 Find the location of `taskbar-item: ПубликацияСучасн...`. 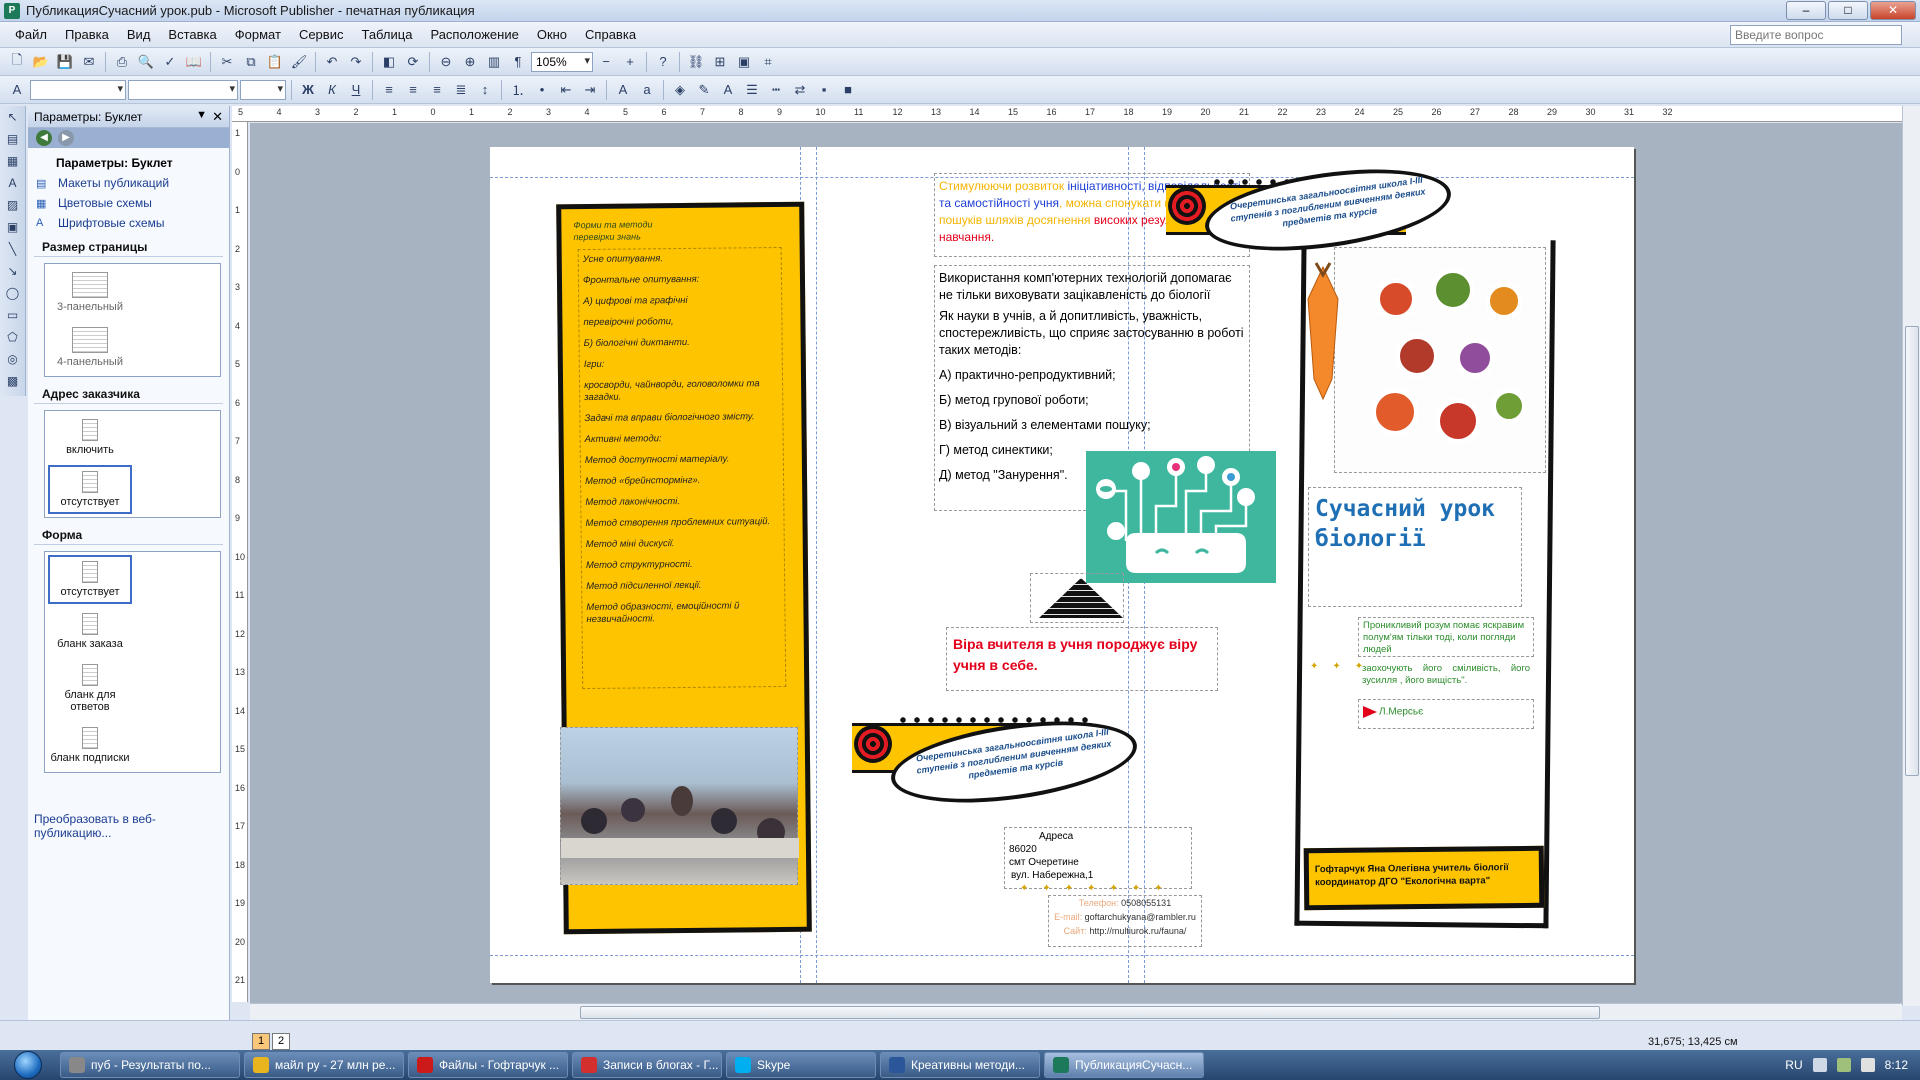

taskbar-item: ПубликацияСучасн... is located at coordinates (1124, 1065).